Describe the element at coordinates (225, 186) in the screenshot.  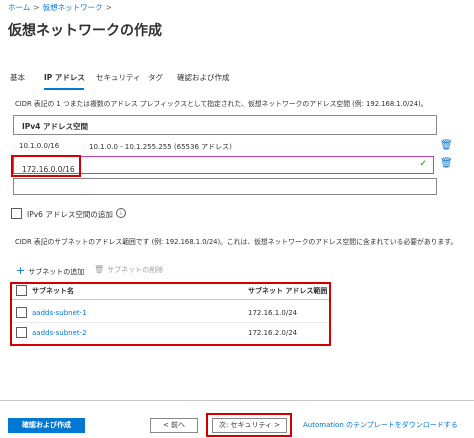
I see `address-space-empty-input` at that location.